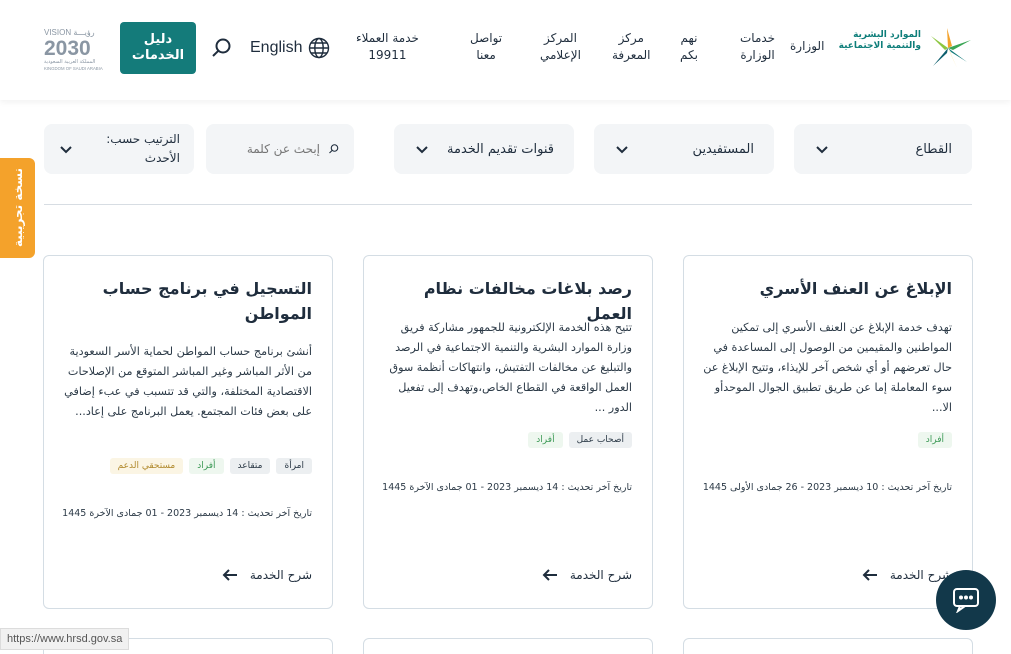 This screenshot has height=654, width=1011. What do you see at coordinates (67, 48) in the screenshot?
I see `svg-text: 2030` at bounding box center [67, 48].